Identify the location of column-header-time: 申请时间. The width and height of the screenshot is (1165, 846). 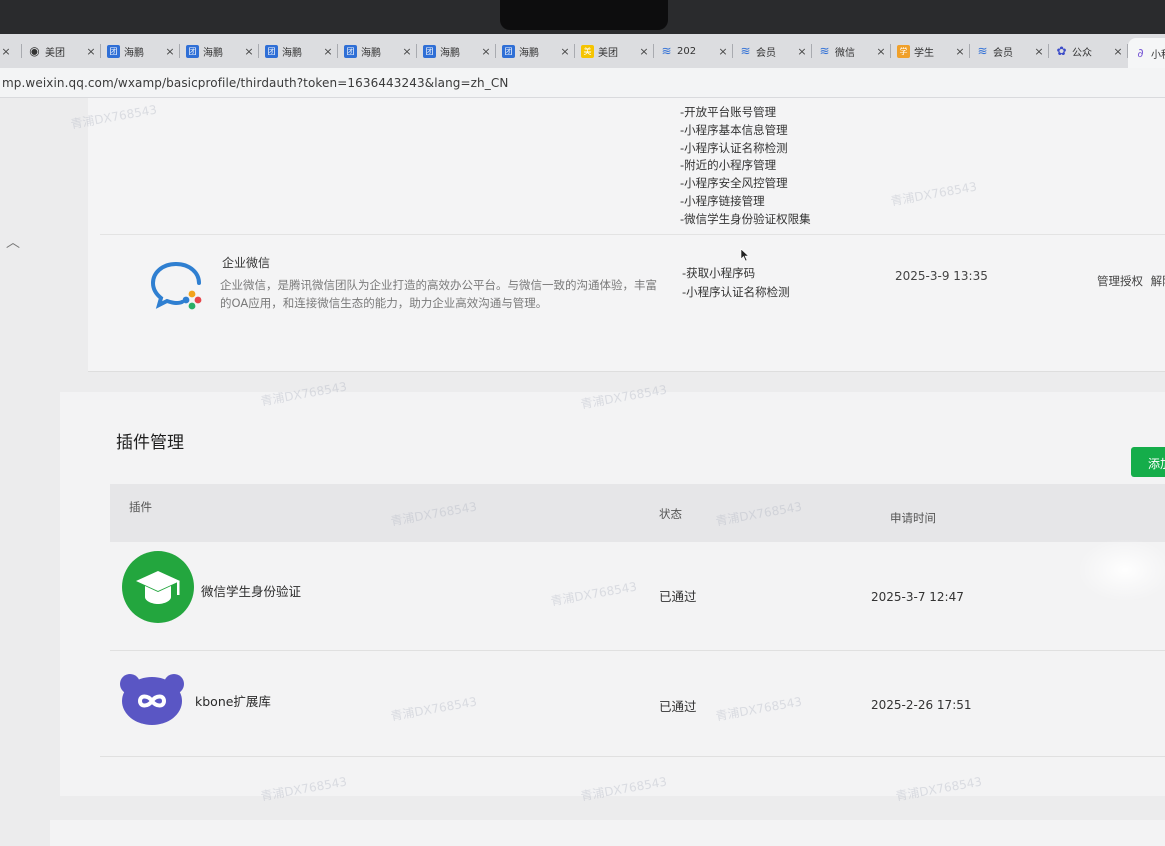
(913, 518).